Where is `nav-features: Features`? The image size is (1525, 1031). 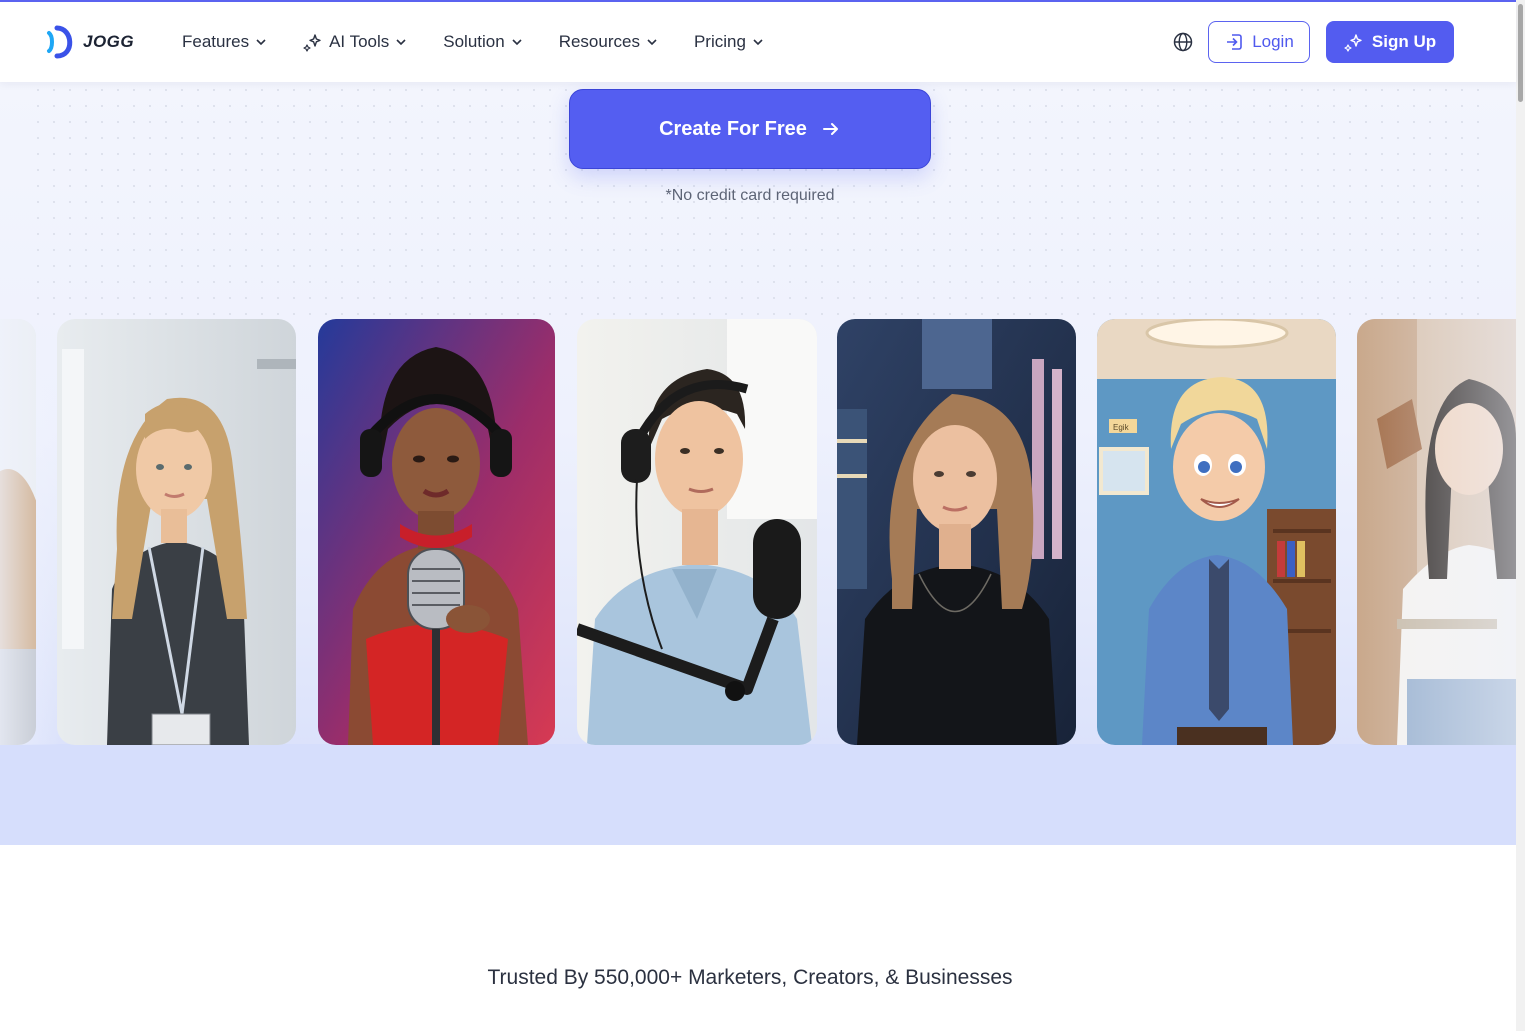 nav-features: Features is located at coordinates (224, 42).